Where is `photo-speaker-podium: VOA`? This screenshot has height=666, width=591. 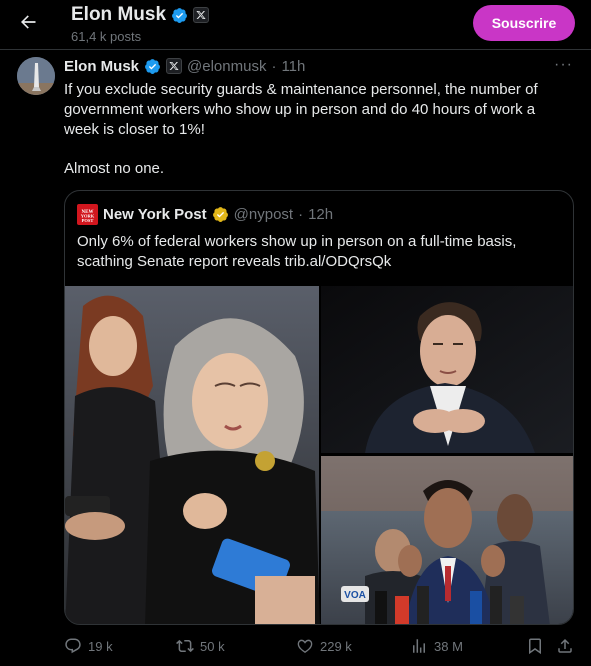
photo-speaker-podium: VOA is located at coordinates (447, 540).